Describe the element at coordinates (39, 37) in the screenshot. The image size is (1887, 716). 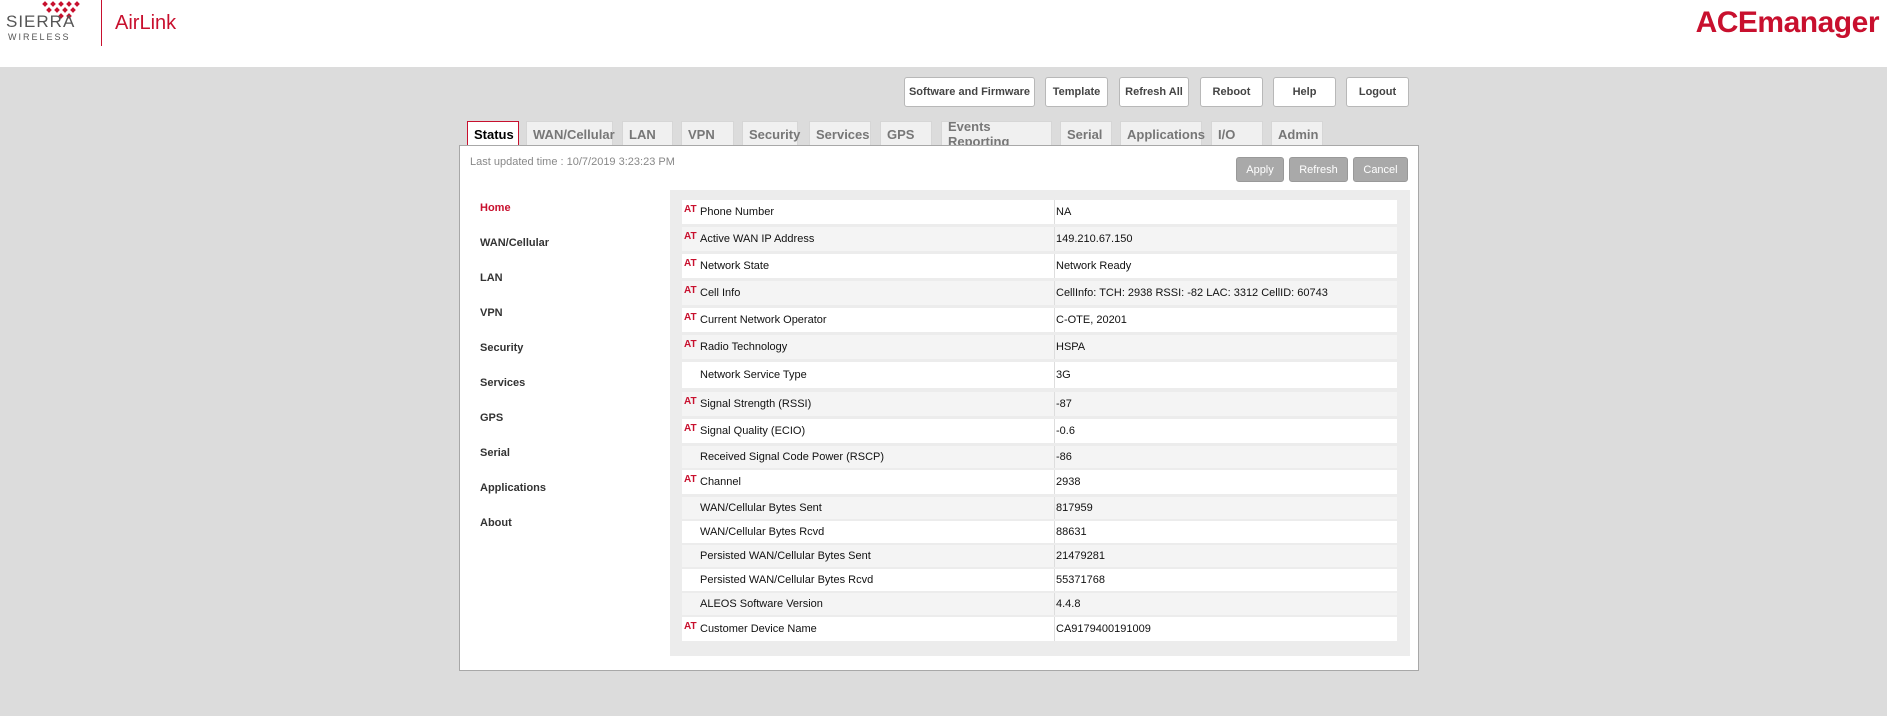
I see `wireless-text: WIRELESS` at that location.